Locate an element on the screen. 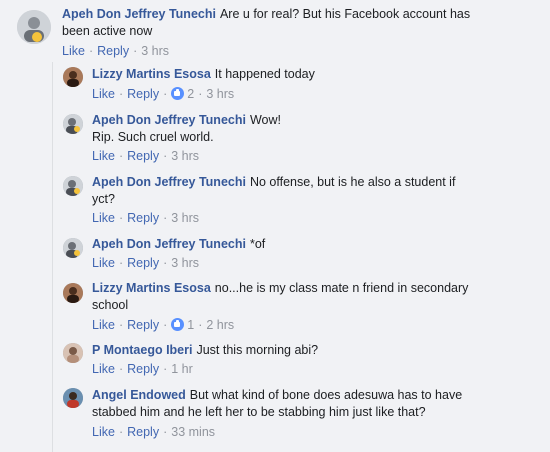 This screenshot has height=452, width=550. reply-text: No offense, but is he also a student if is located at coordinates (352, 182).